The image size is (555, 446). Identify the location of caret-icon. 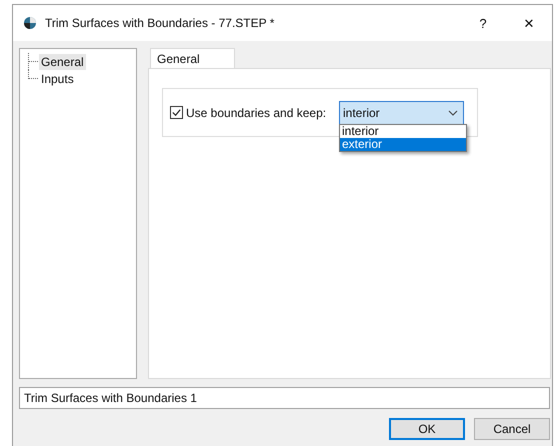
(453, 113).